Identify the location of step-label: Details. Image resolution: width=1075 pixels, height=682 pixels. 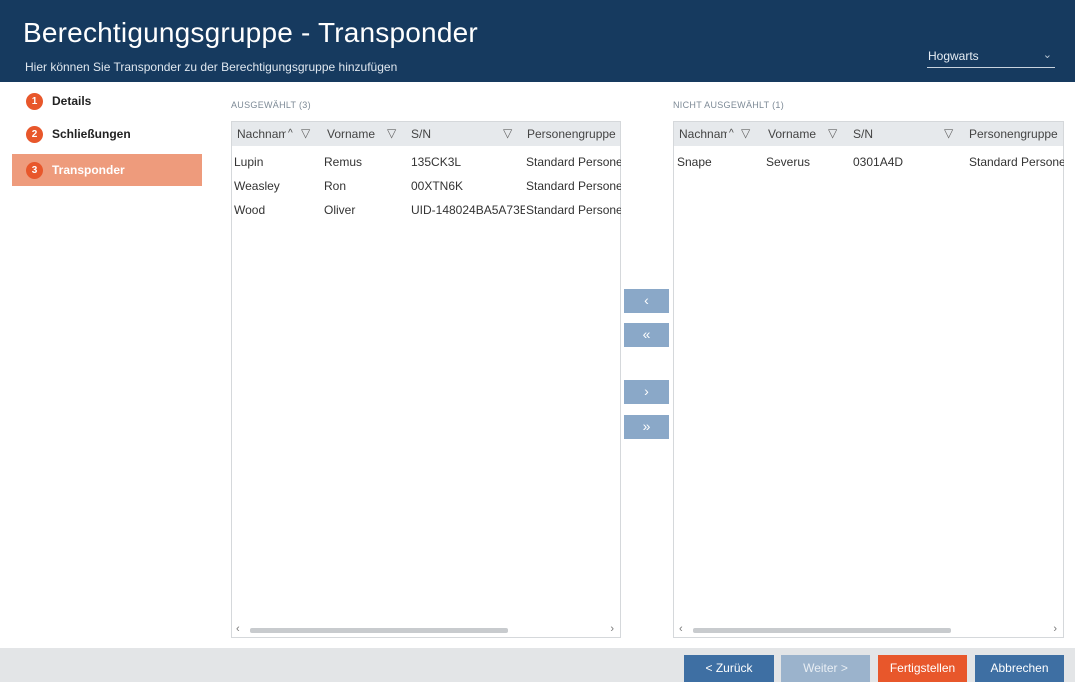
(72, 101).